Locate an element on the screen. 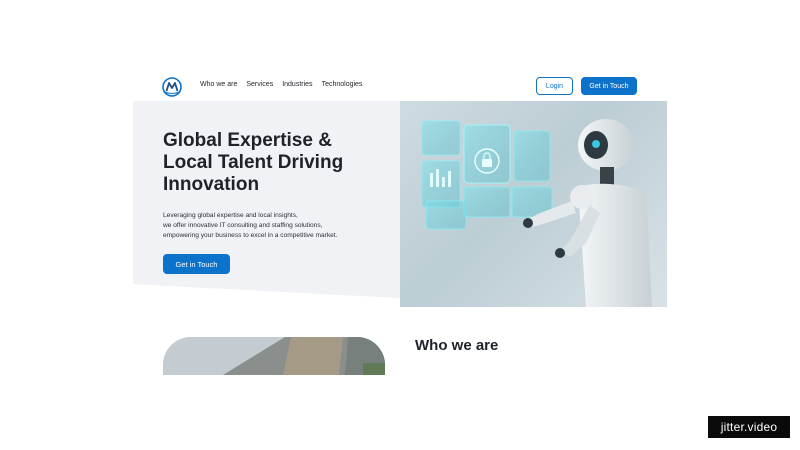 This screenshot has width=800, height=450. nav-link-services: Services is located at coordinates (259, 84).